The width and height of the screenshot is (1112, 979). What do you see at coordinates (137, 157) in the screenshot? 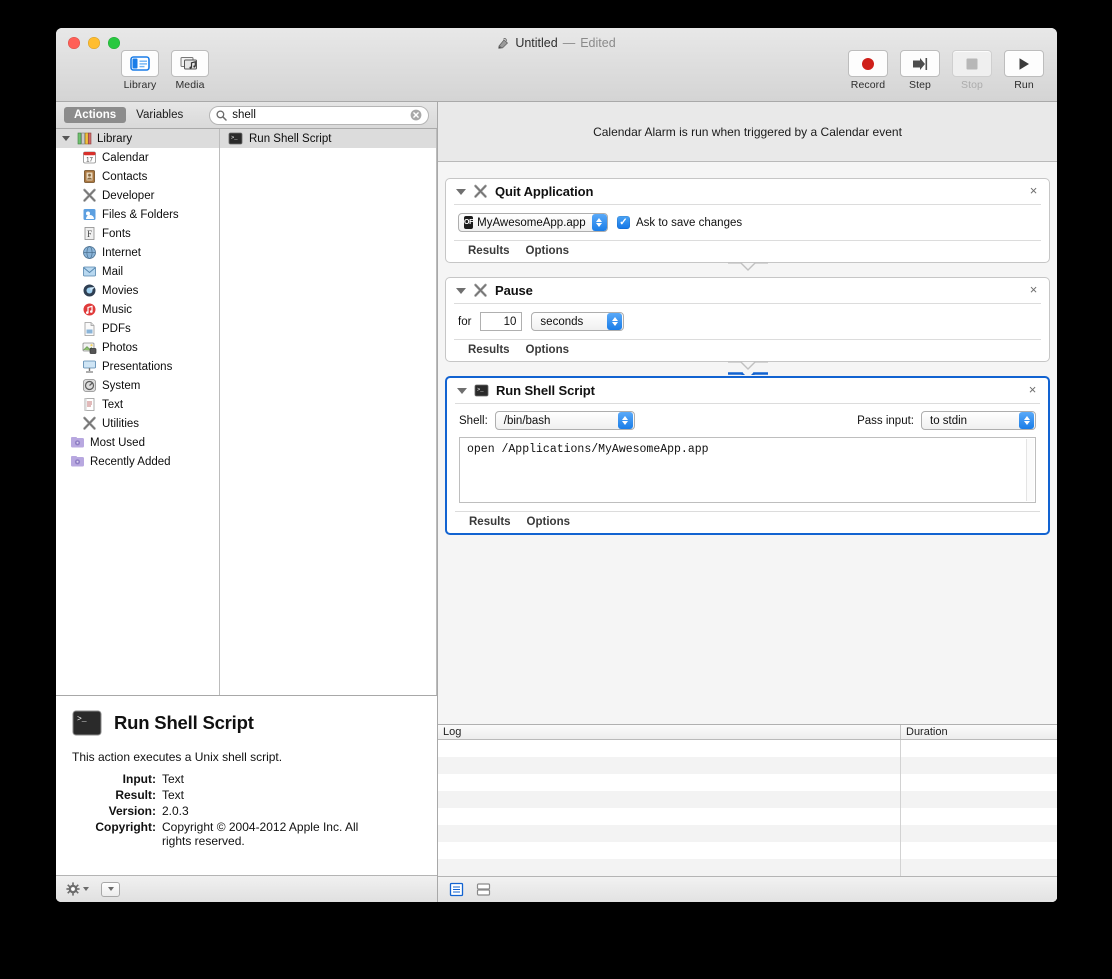
I see `sidebar-item-calendar: 17 Calendar` at bounding box center [137, 157].